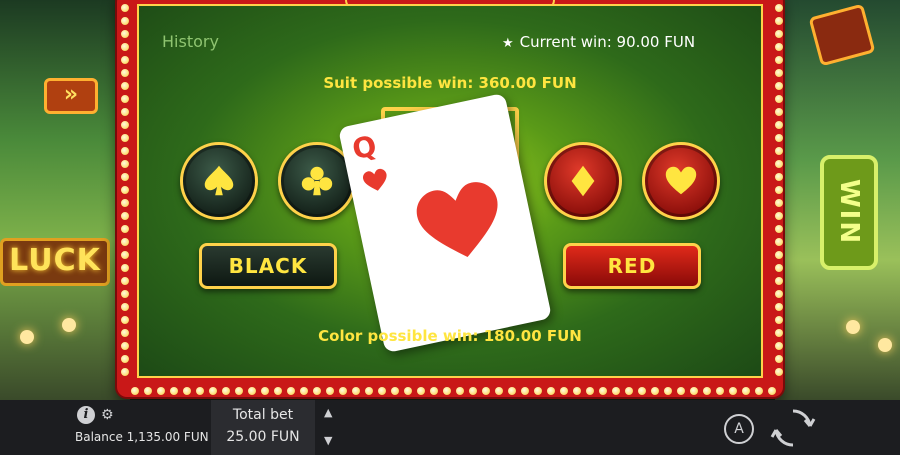 The height and width of the screenshot is (455, 900). I want to click on spin-icon, so click(793, 428).